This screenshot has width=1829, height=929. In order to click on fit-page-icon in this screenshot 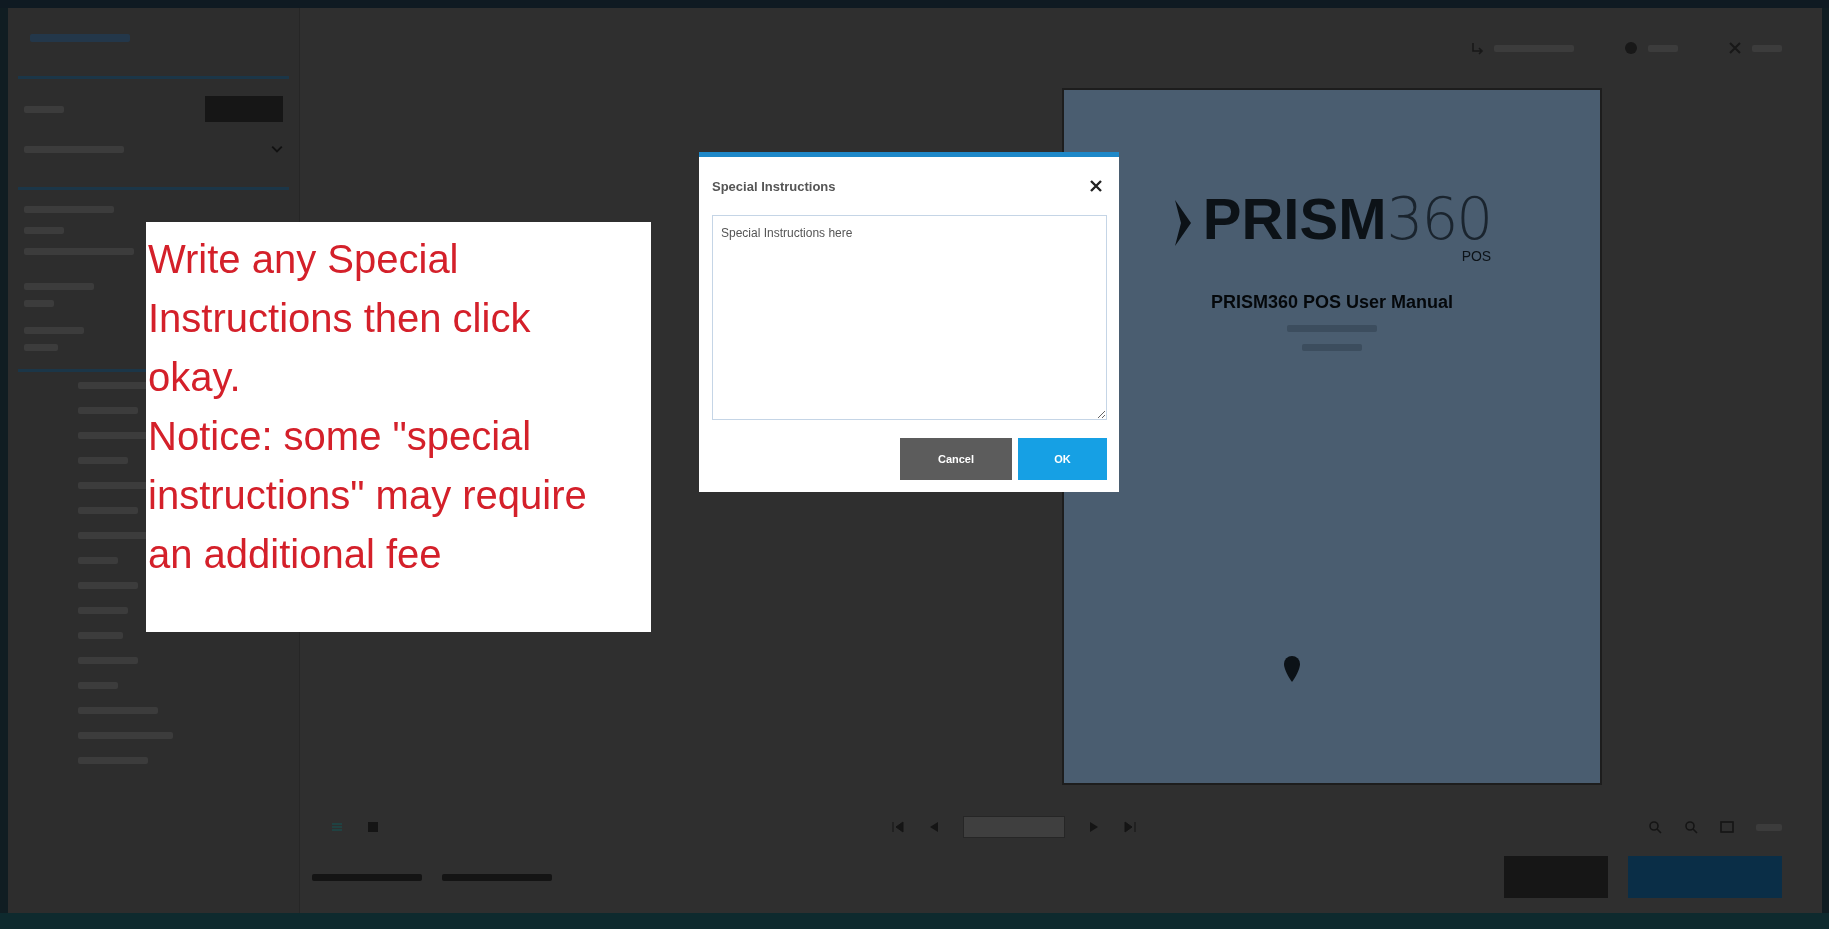, I will do `click(1727, 827)`.